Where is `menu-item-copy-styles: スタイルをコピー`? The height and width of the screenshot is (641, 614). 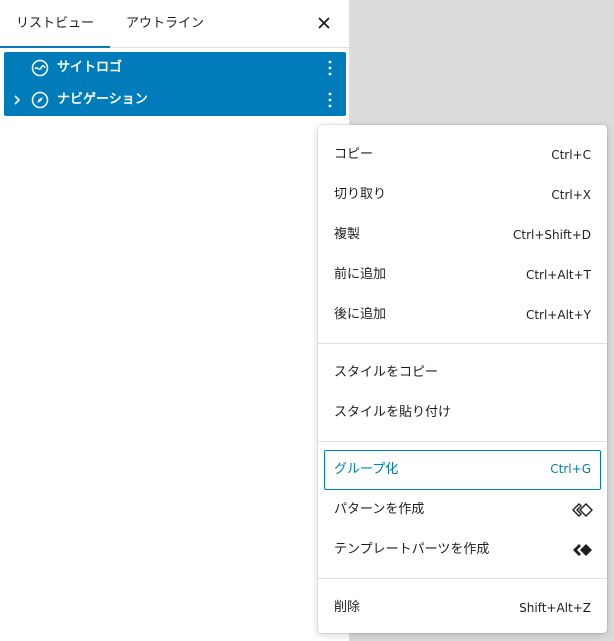 menu-item-copy-styles: スタイルをコピー is located at coordinates (462, 373).